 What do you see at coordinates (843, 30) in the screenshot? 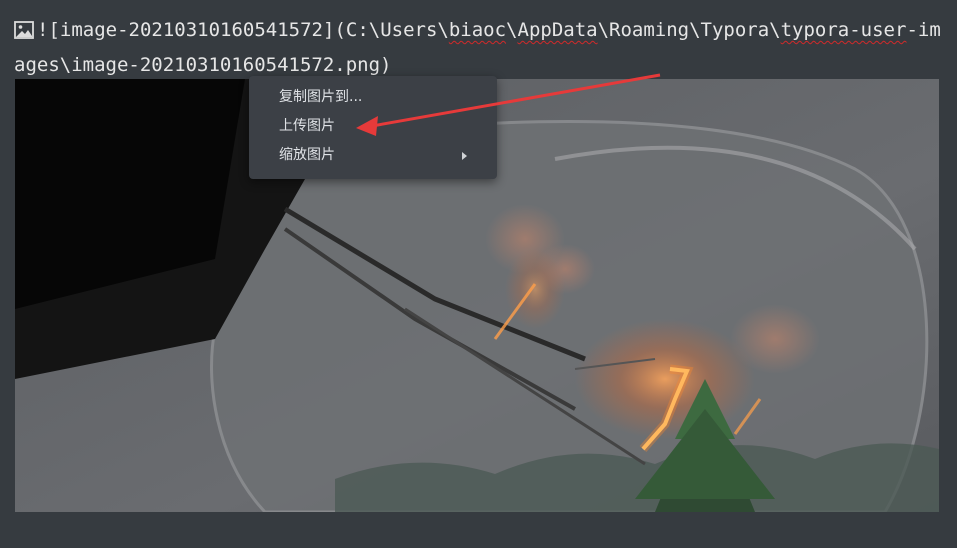
I see `md-typora-user: typora-user` at bounding box center [843, 30].